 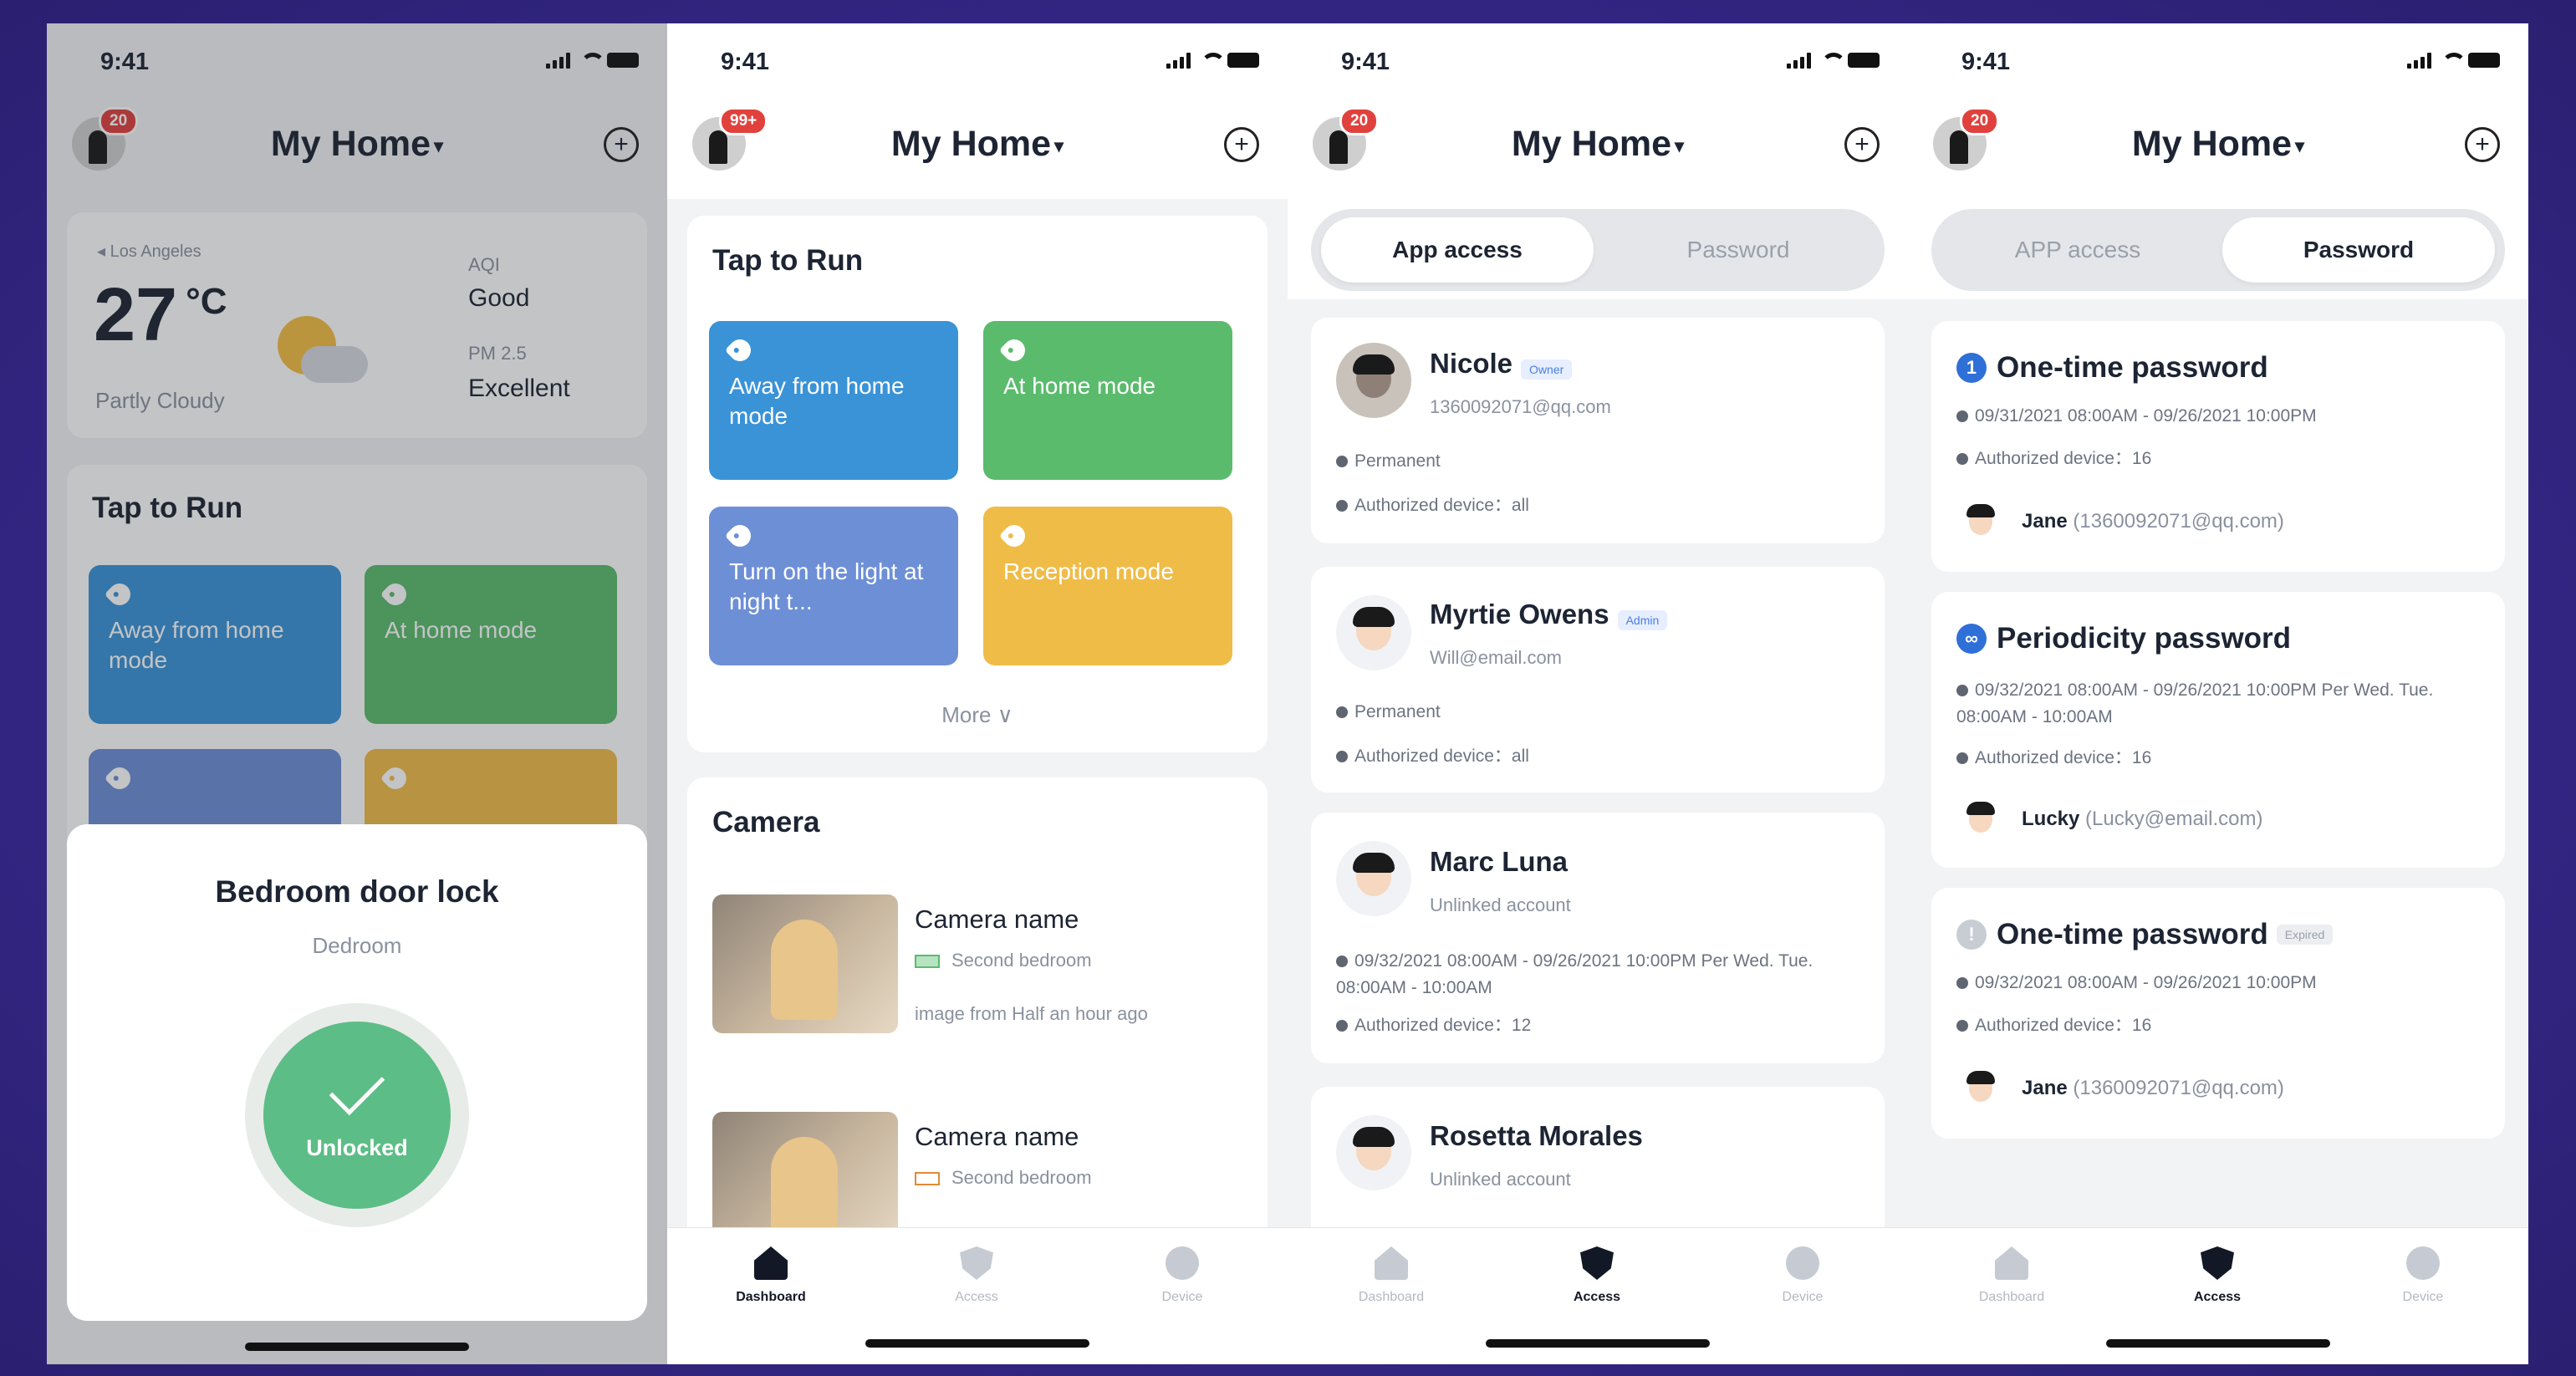 I want to click on member-name: Myrtie Owens, so click(x=1520, y=614).